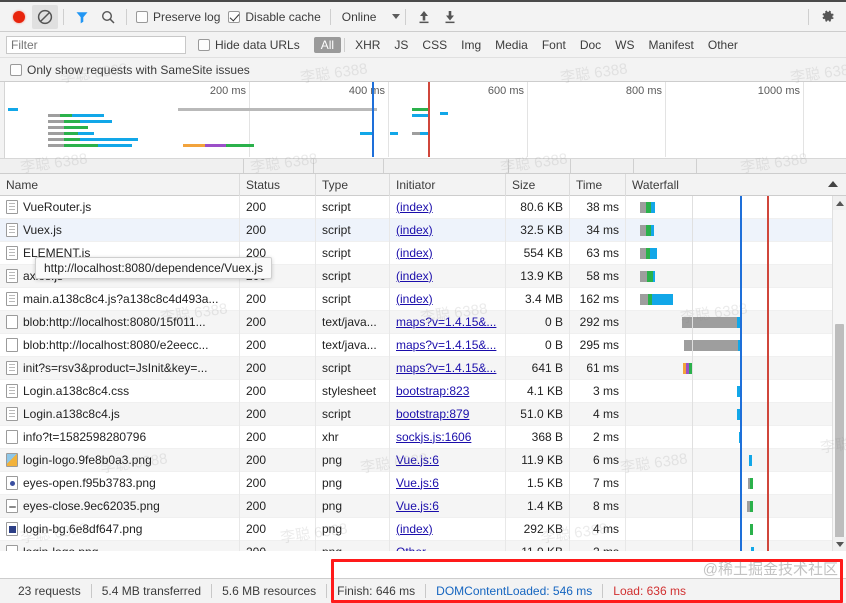 The width and height of the screenshot is (846, 603). I want to click on column-header-waterfall: Waterfall, so click(736, 185).